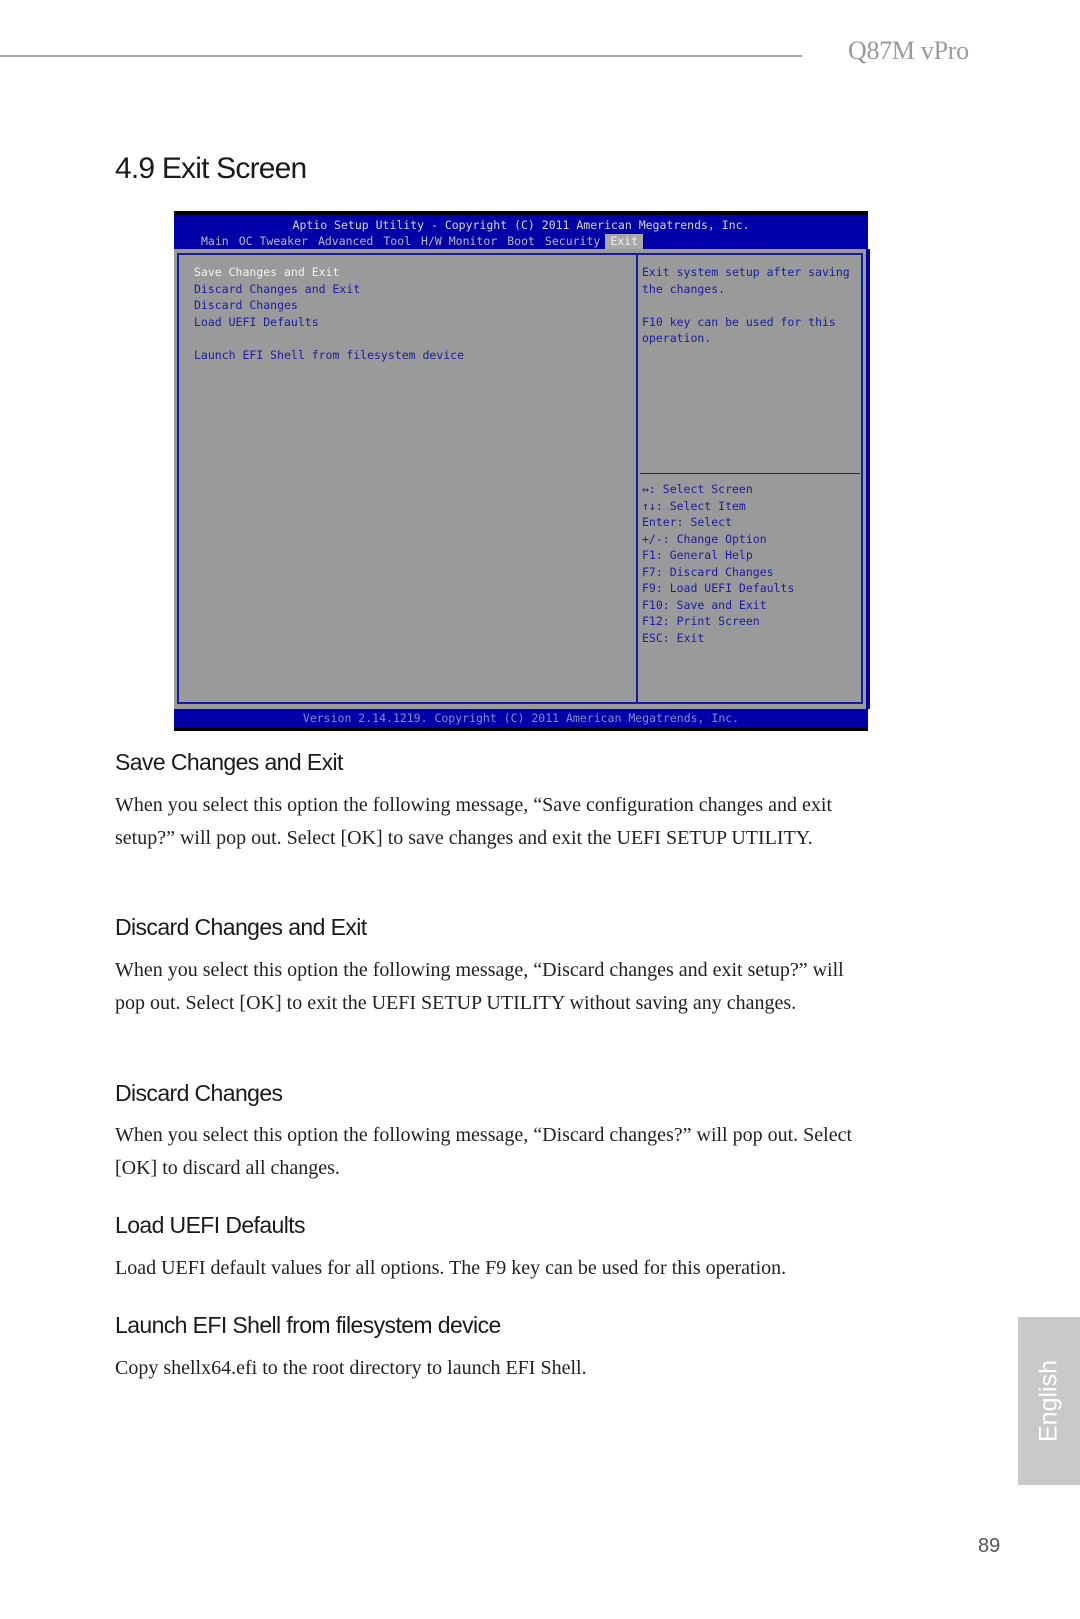 This screenshot has height=1619, width=1080. What do you see at coordinates (701, 621) in the screenshot?
I see `bios-key-item: F12: Print Screen` at bounding box center [701, 621].